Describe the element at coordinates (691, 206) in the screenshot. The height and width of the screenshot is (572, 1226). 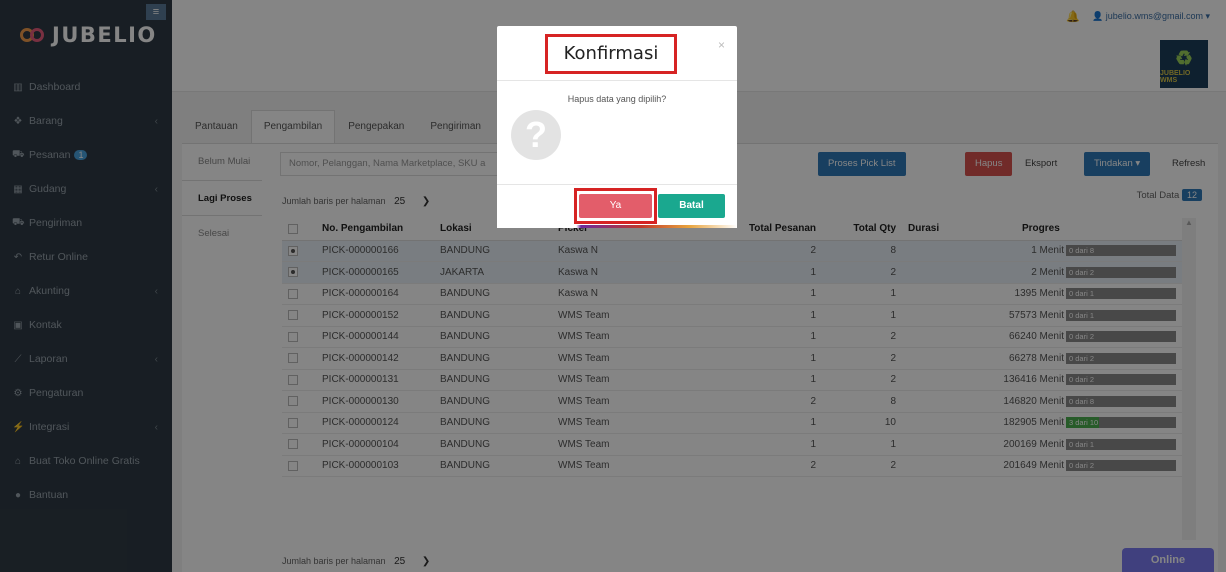
I see `batal-button: Batal` at that location.